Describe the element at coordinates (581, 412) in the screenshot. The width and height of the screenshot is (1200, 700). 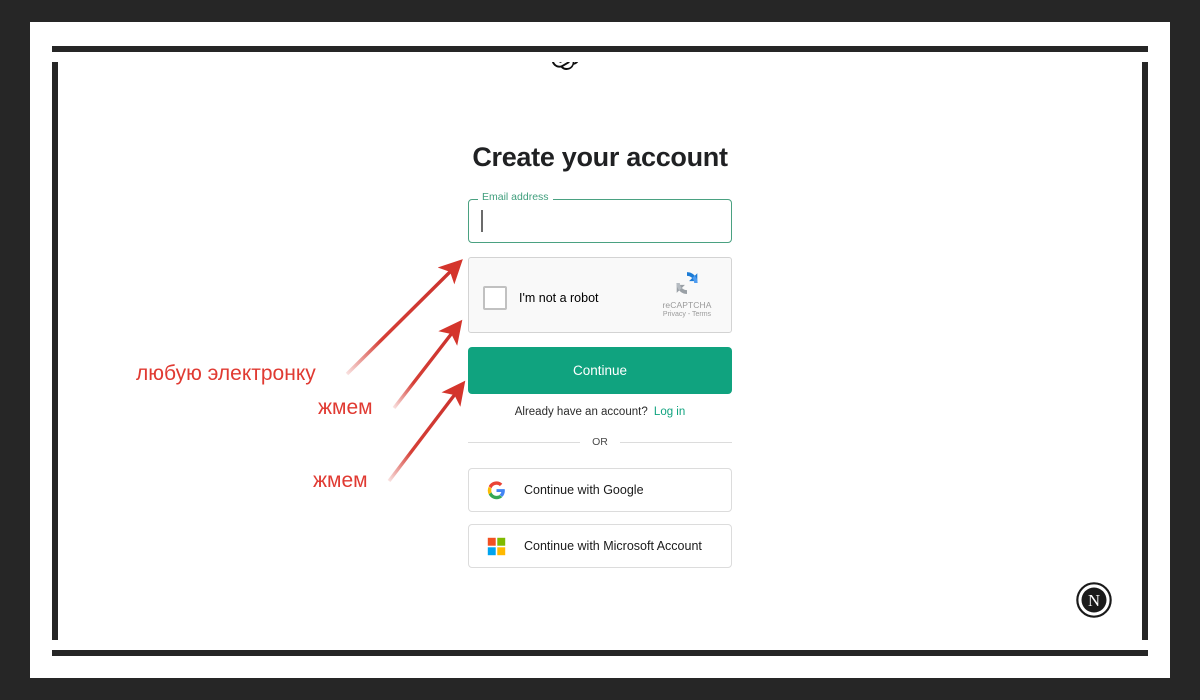
I see `login-prompt-text: Already have an account?` at that location.